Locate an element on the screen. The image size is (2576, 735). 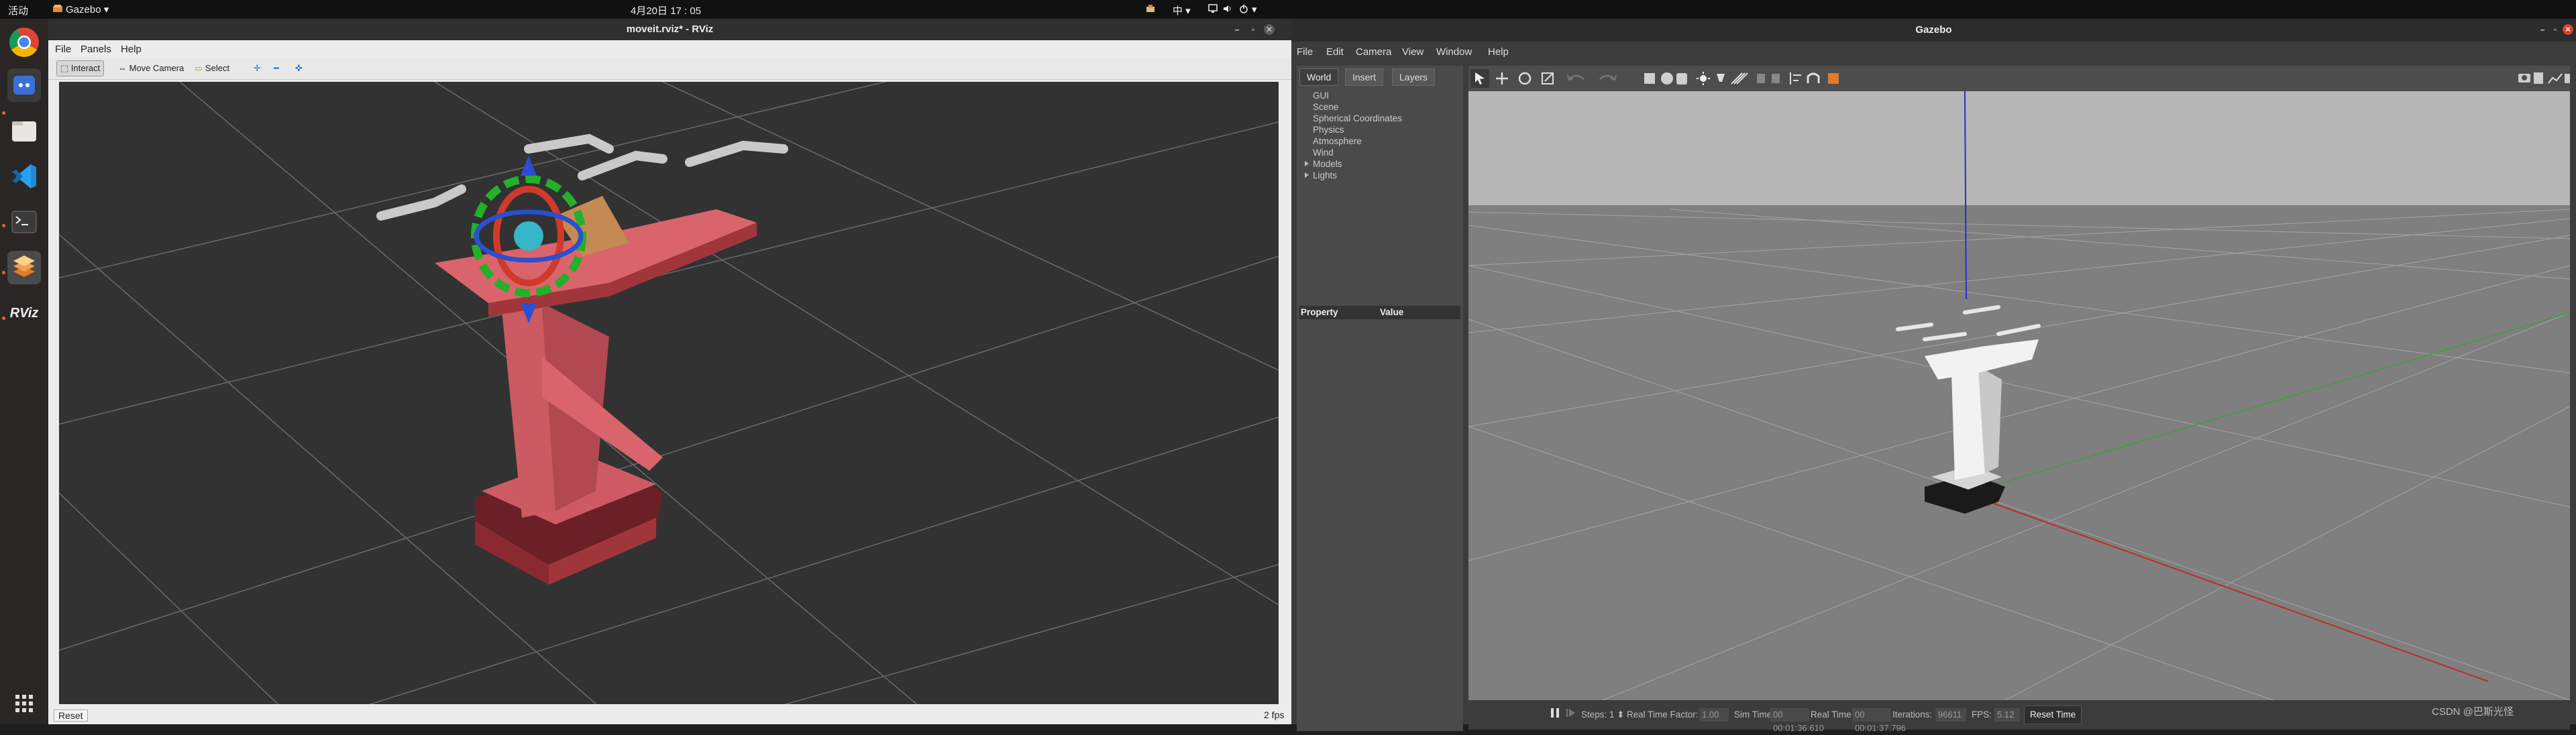
rotate-mode-icon is located at coordinates (1525, 78).